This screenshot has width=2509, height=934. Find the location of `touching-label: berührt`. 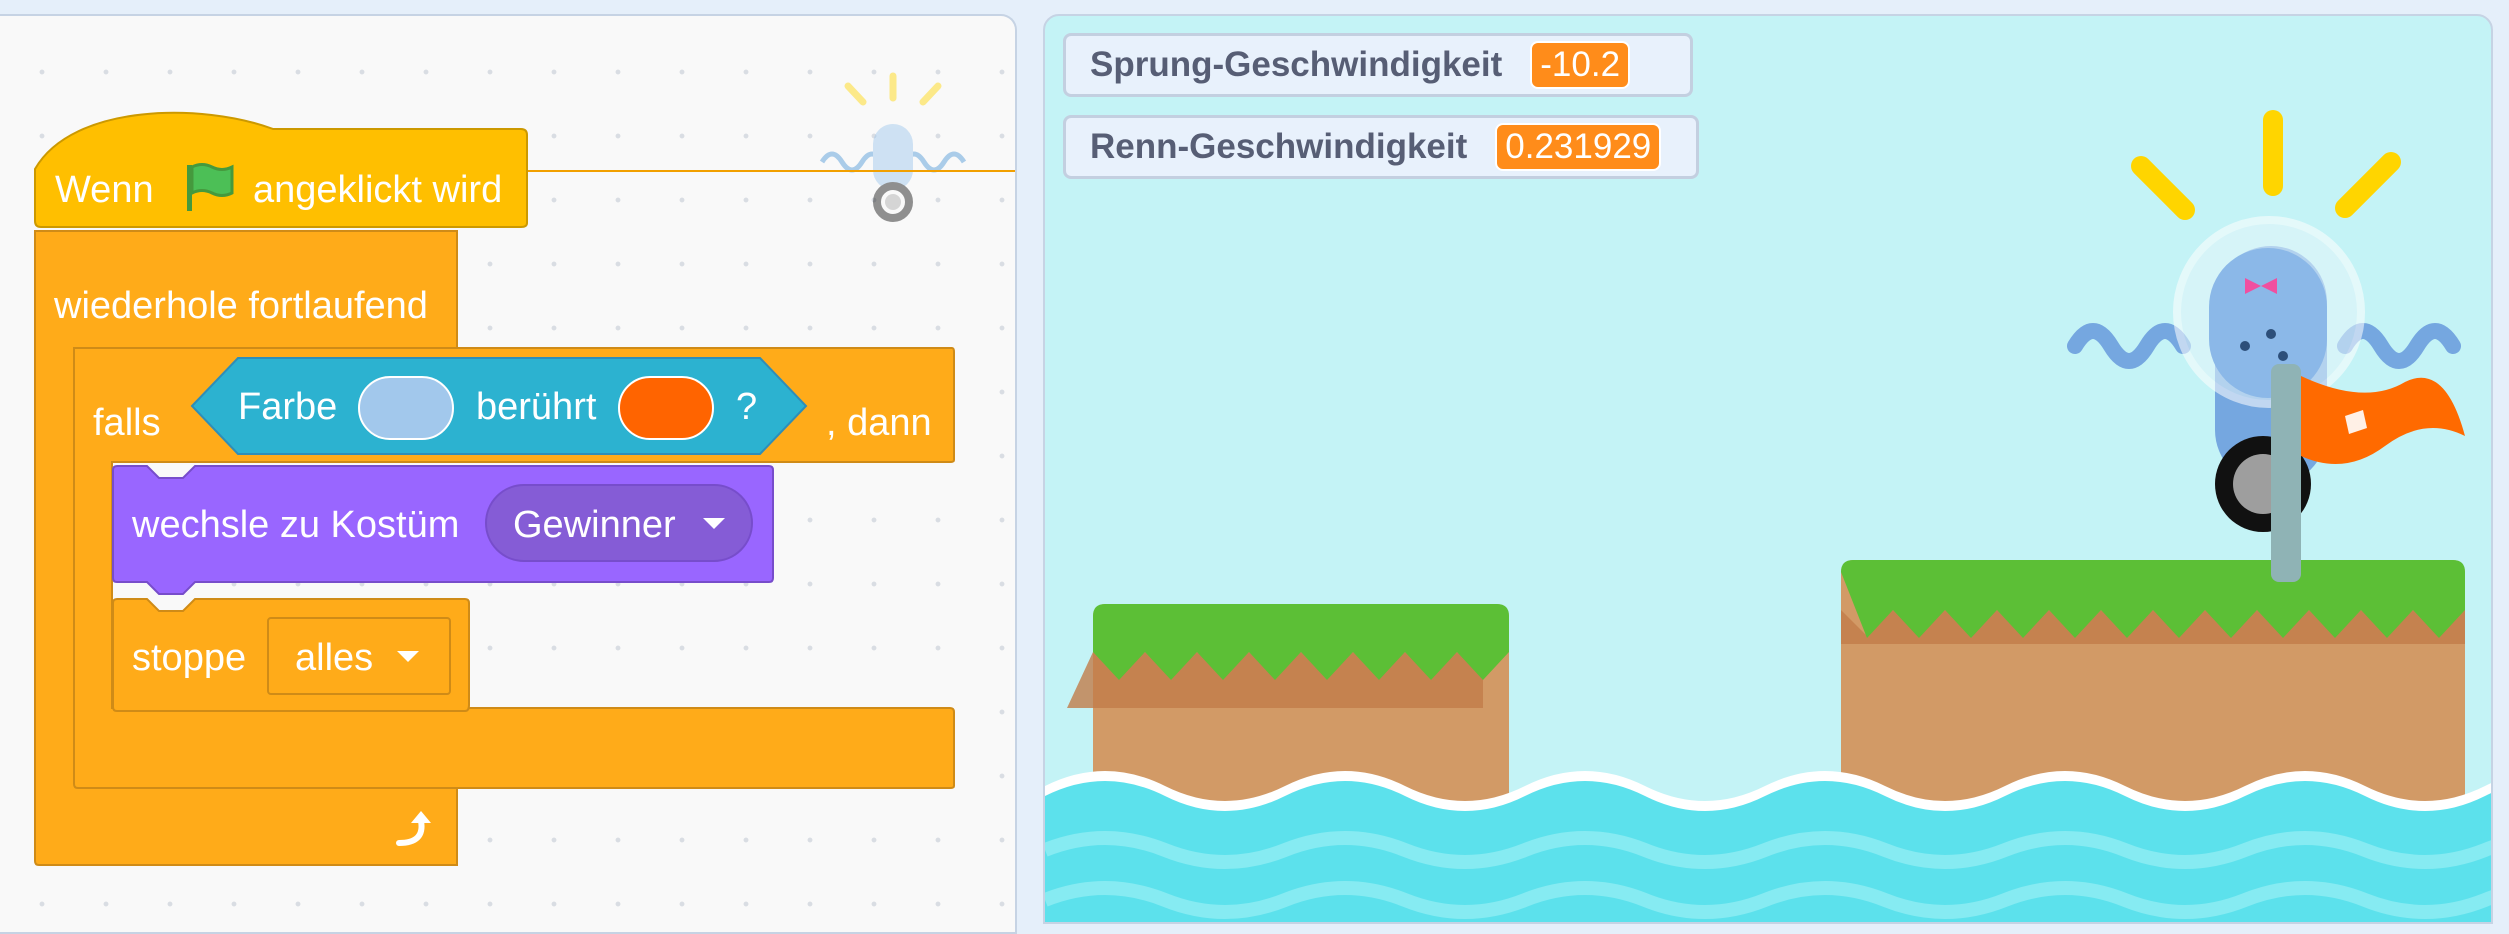

touching-label: berührt is located at coordinates (536, 407).